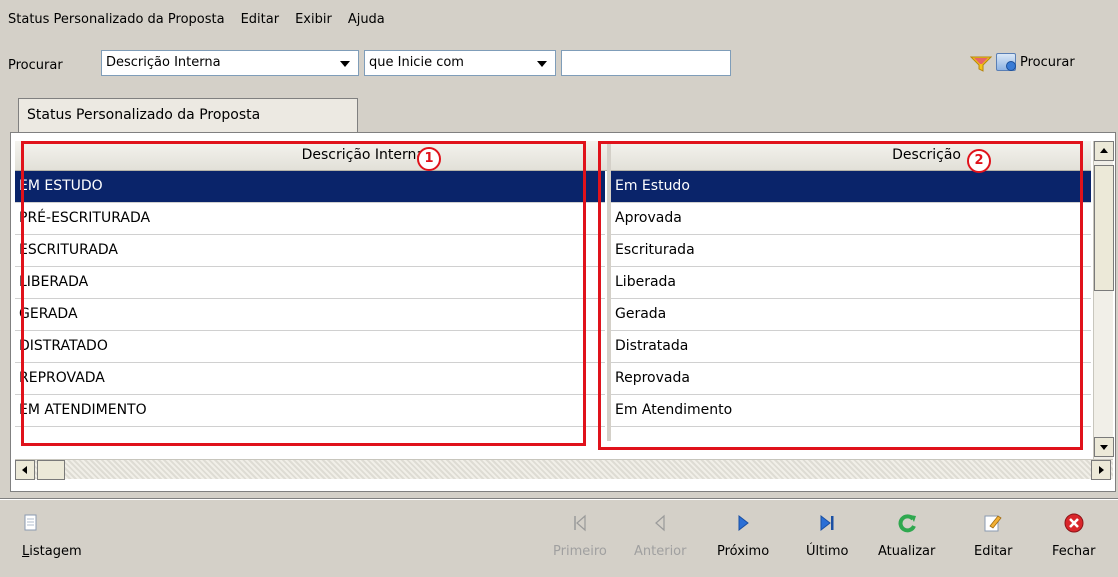 This screenshot has width=1118, height=577. Describe the element at coordinates (313, 22) in the screenshot. I see `menu-exibir: Exibir` at that location.